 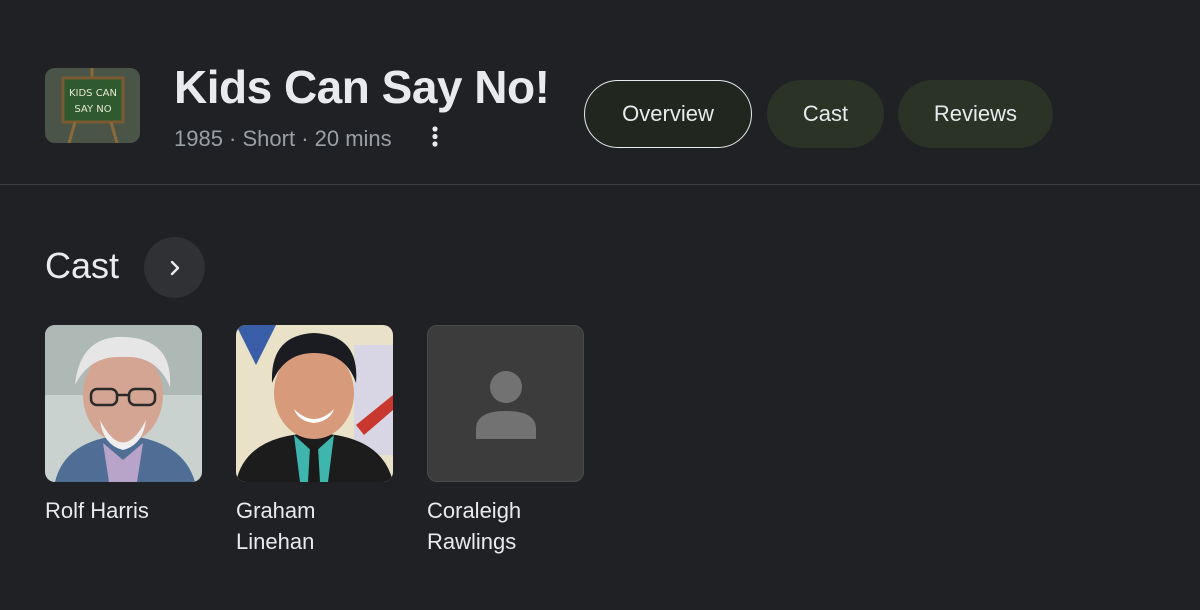 I want to click on page-title: Kids Can Say No!, so click(x=362, y=87).